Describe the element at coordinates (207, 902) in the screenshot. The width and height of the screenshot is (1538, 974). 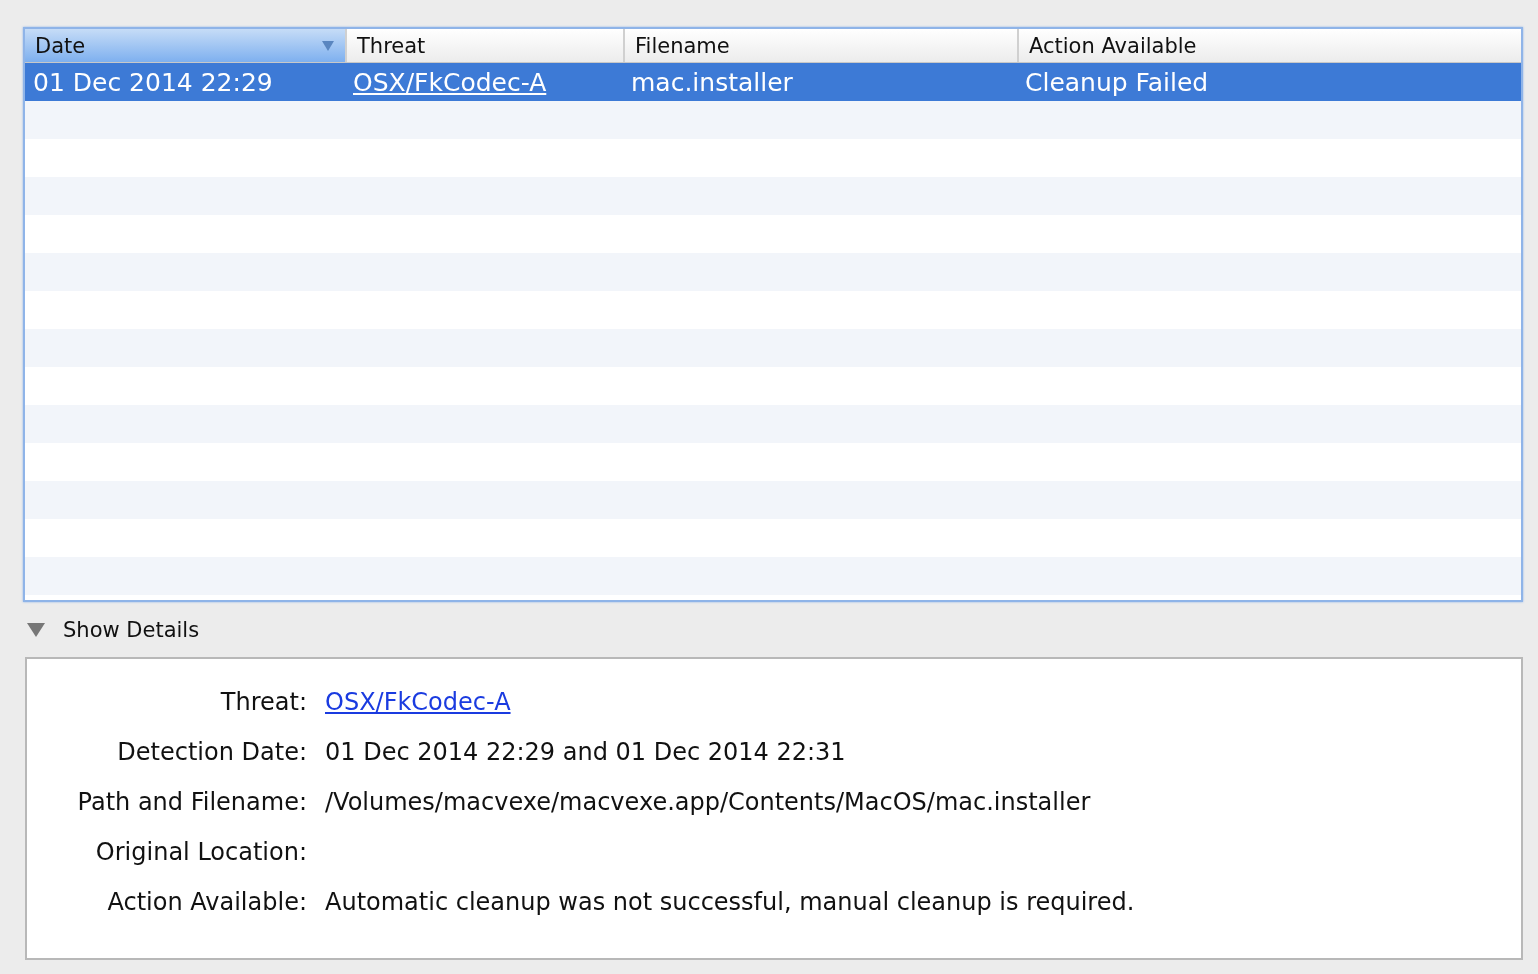
I see `detail-label: Action Available:` at that location.